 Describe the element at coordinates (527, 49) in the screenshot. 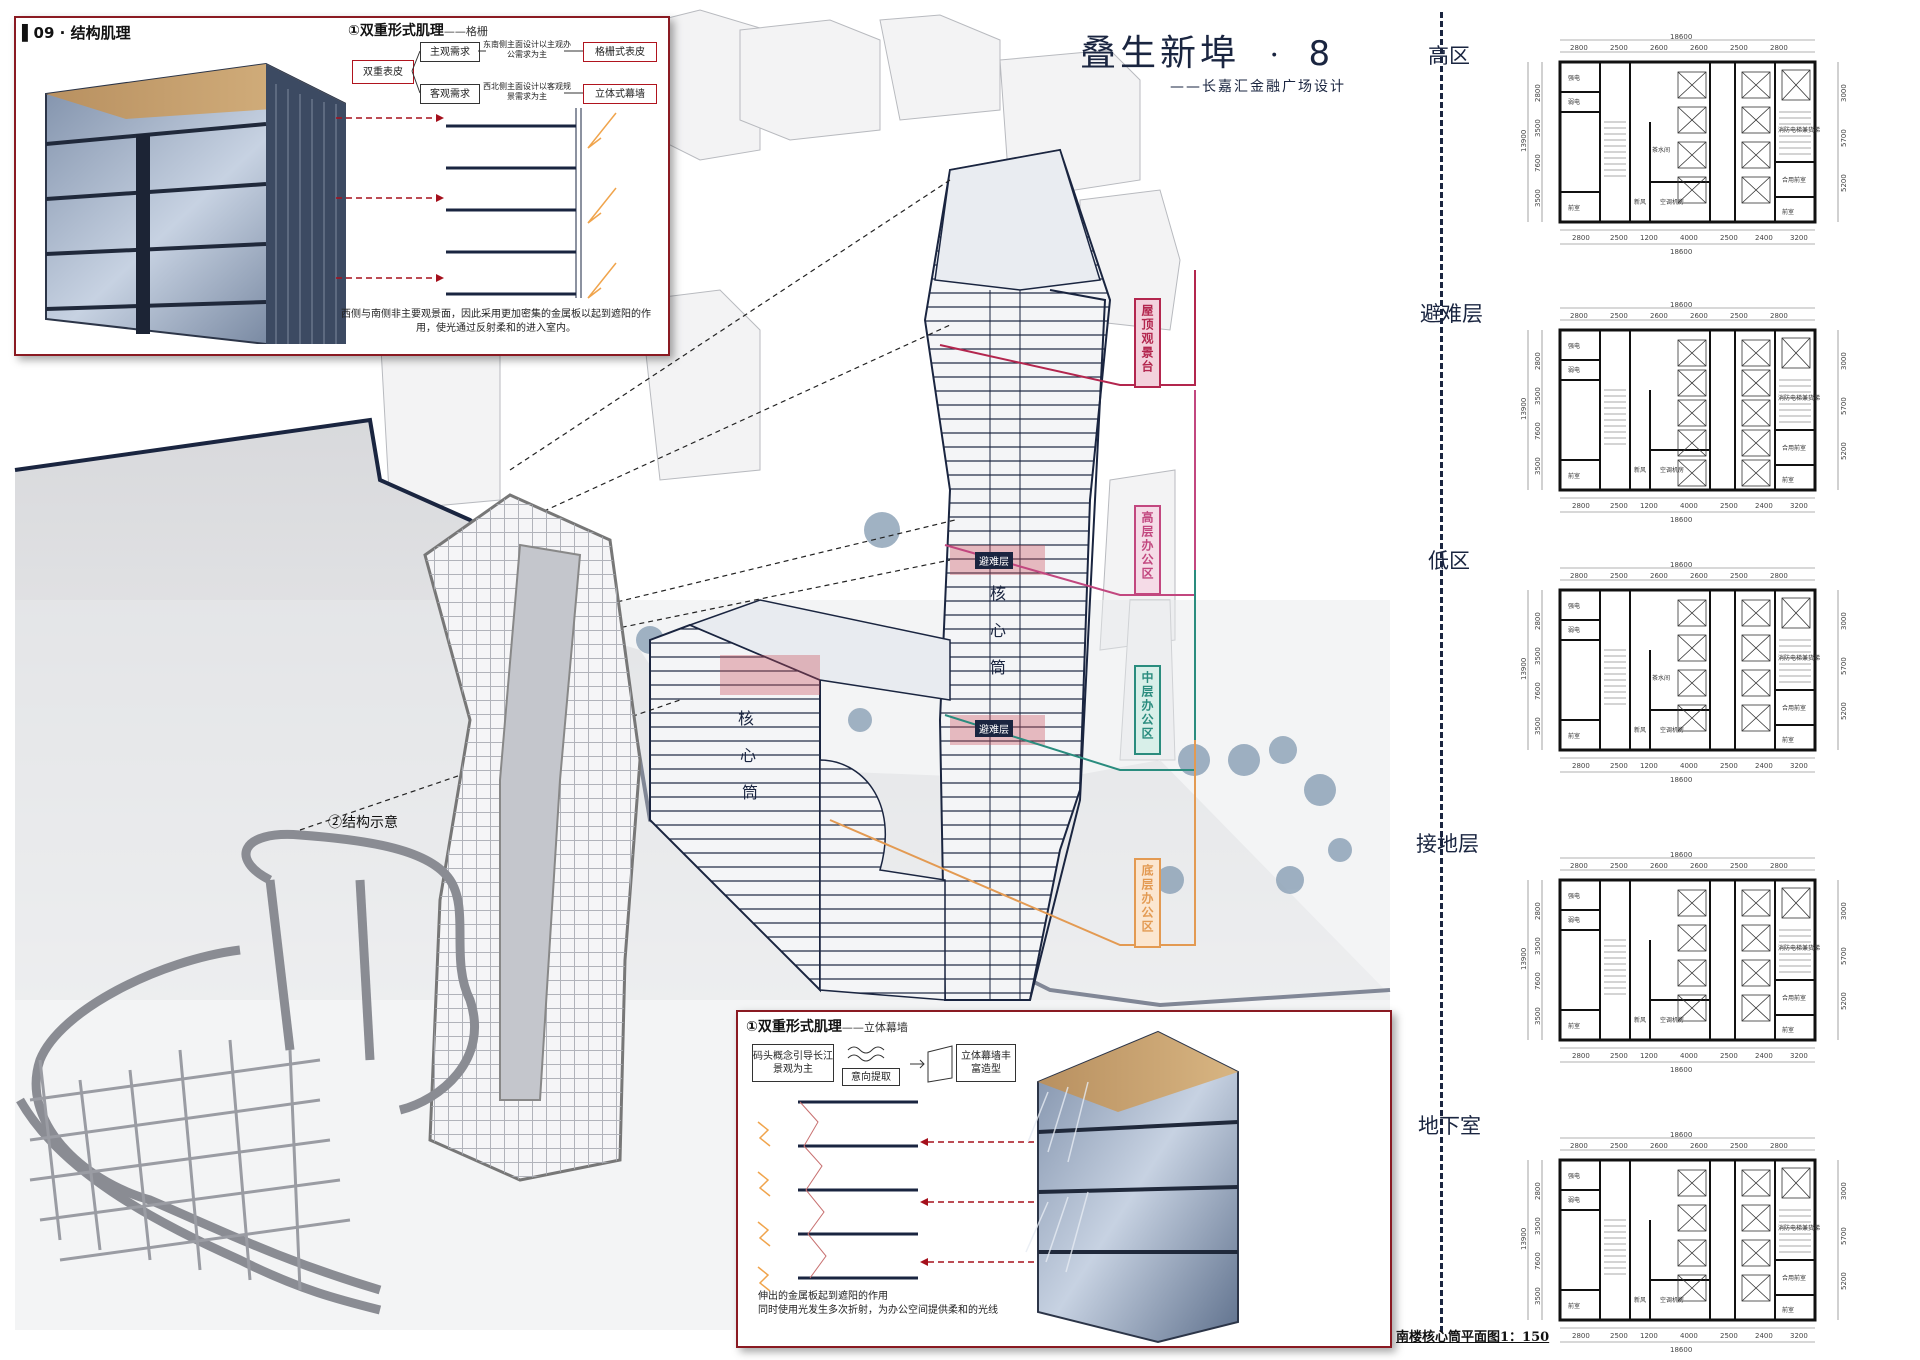

I see `req-main-desc: 东南侧主面设计以主观办公需求为主` at that location.